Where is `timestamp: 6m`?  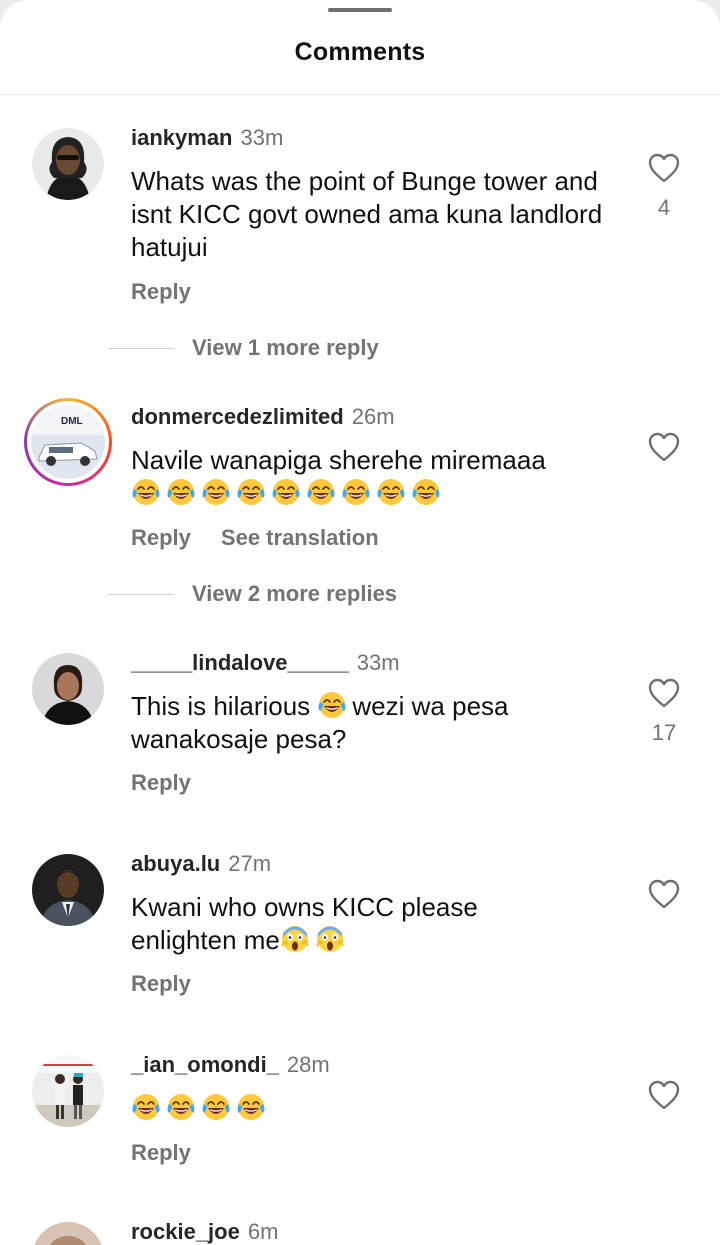 timestamp: 6m is located at coordinates (263, 1231).